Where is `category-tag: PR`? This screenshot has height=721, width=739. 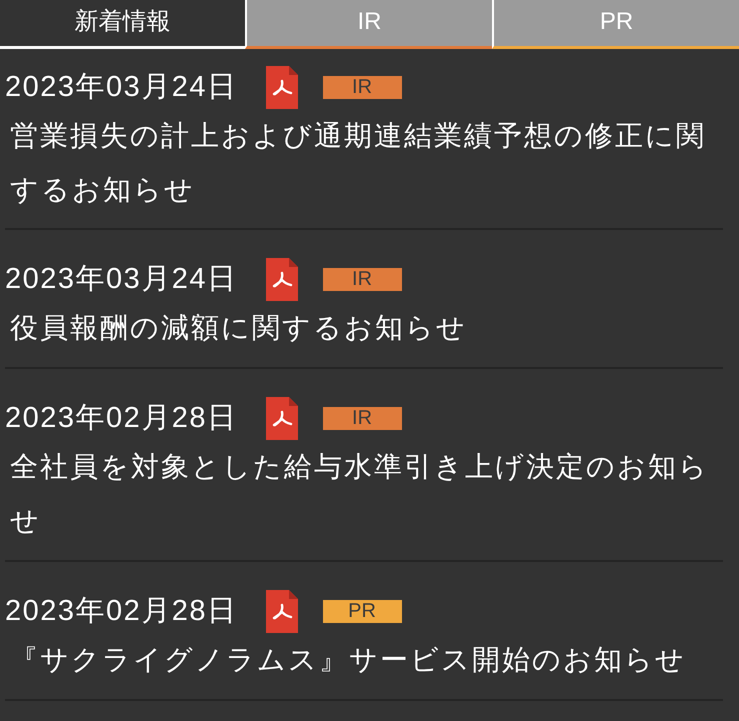 category-tag: PR is located at coordinates (362, 611).